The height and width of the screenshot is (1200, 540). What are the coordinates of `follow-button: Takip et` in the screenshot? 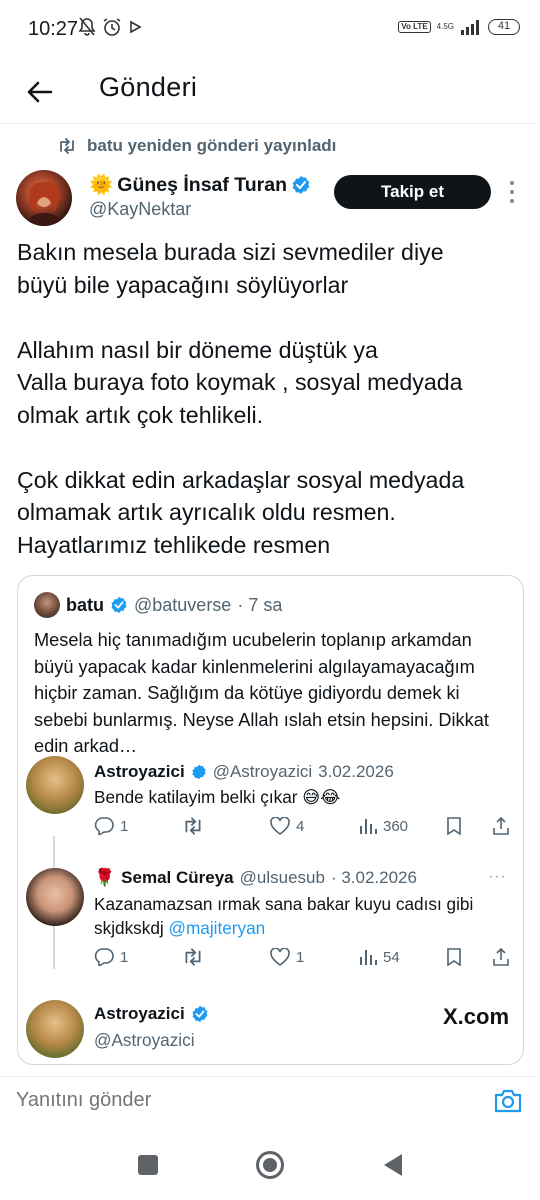 It's located at (412, 192).